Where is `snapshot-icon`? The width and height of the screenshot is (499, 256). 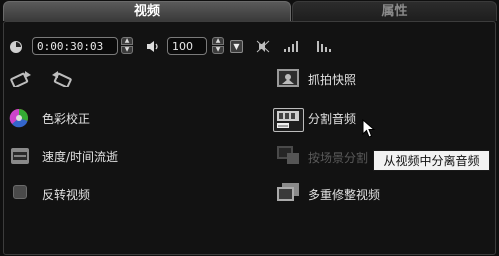
snapshot-icon is located at coordinates (288, 78).